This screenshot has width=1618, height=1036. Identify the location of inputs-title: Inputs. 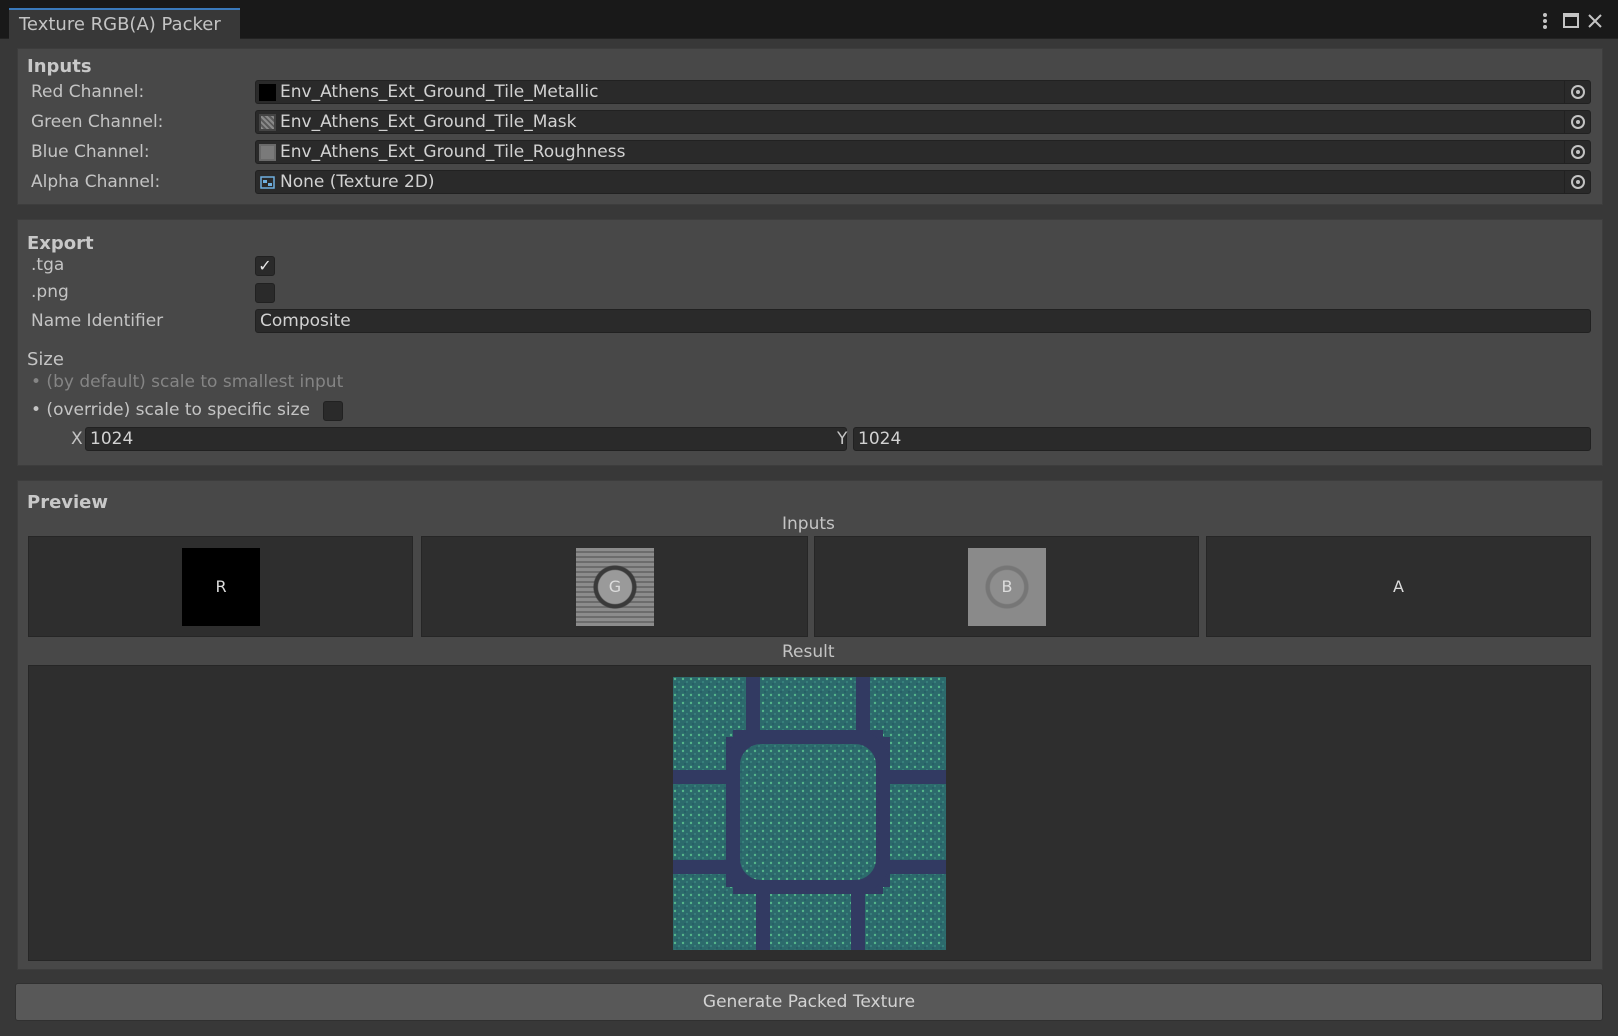
(59, 66).